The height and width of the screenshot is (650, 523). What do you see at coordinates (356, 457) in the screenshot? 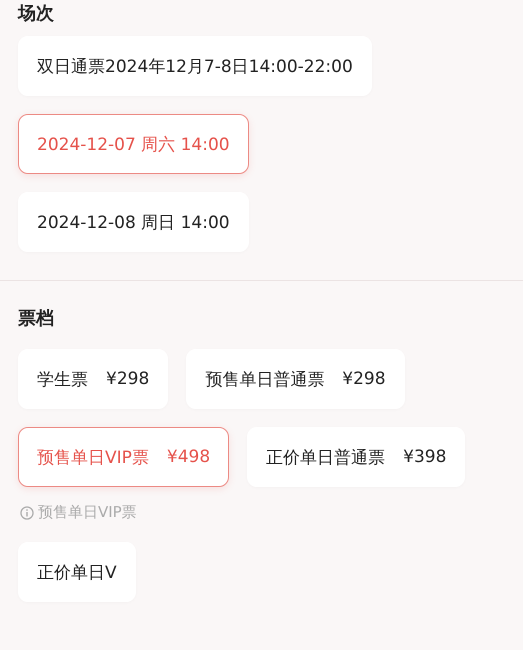
I see `ticket-option: 正价单日普通票 ¥398` at bounding box center [356, 457].